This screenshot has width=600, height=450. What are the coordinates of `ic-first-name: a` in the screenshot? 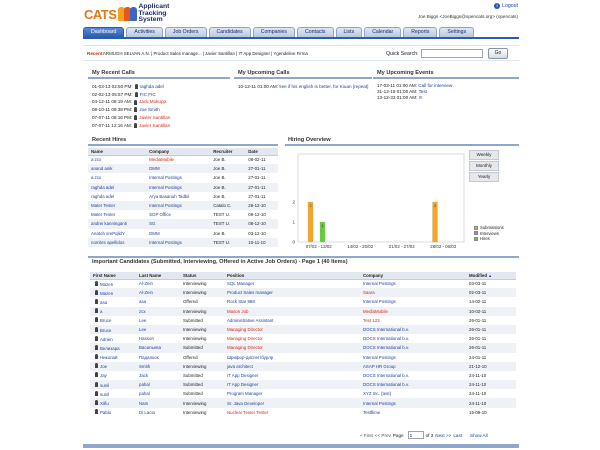 It's located at (113, 311).